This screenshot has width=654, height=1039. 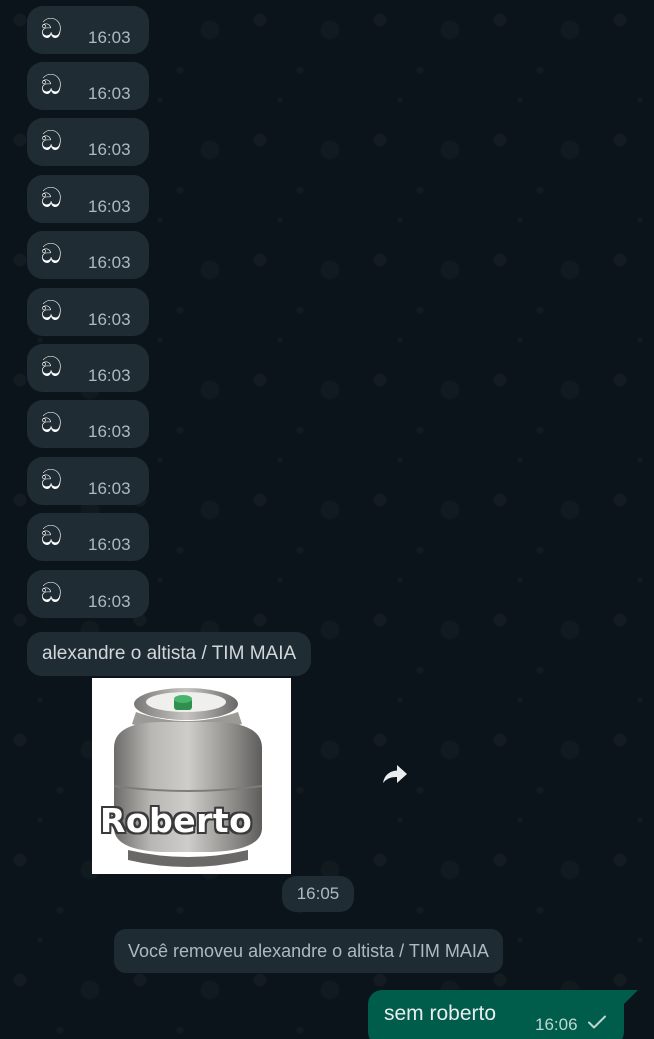 I want to click on forward-arrow-icon, so click(x=395, y=774).